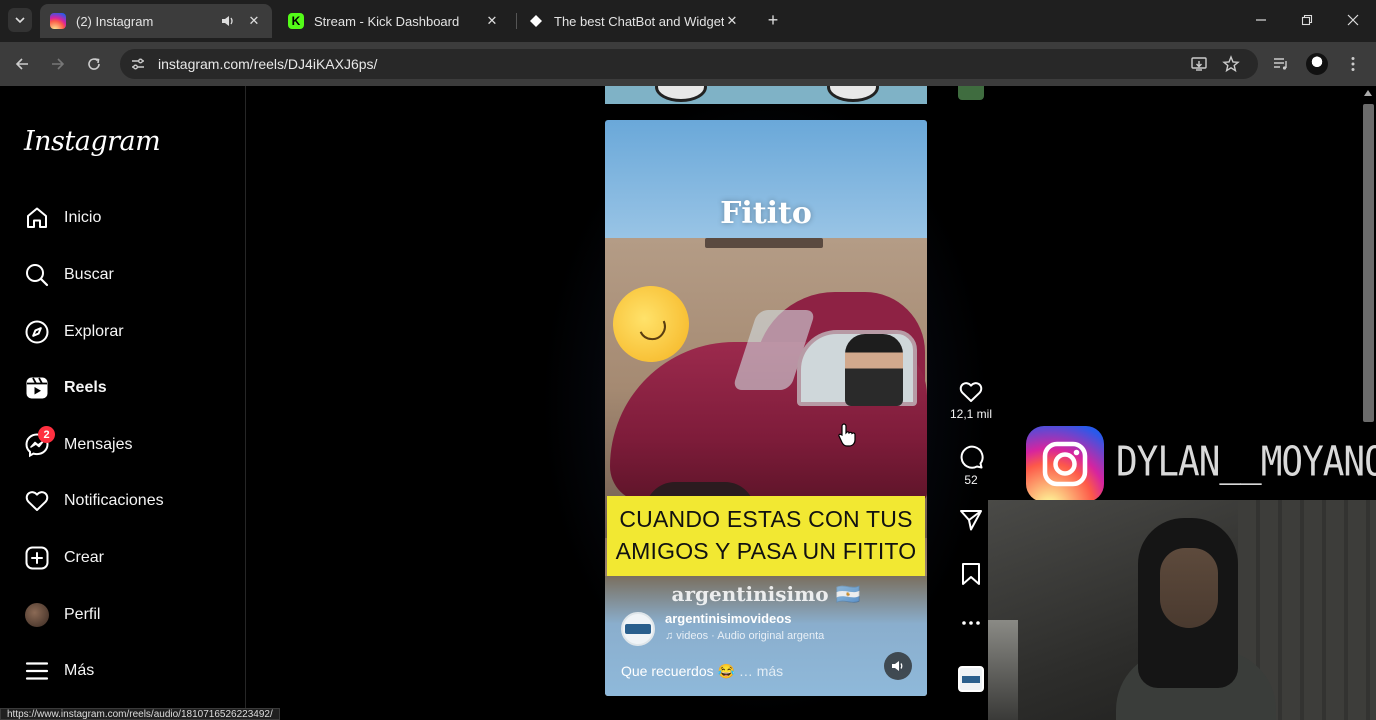 Image resolution: width=1376 pixels, height=720 pixels. I want to click on minimize-button, so click(1261, 20).